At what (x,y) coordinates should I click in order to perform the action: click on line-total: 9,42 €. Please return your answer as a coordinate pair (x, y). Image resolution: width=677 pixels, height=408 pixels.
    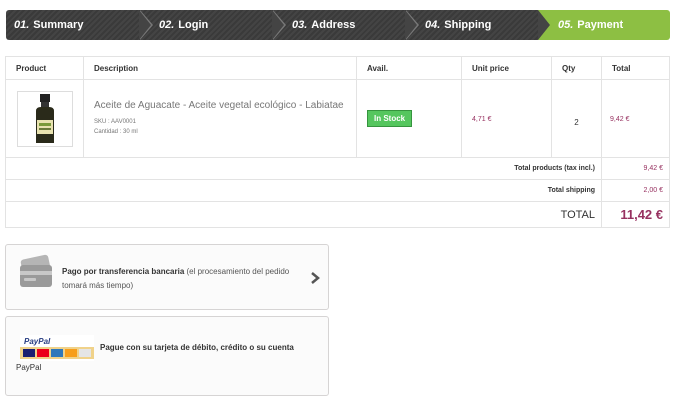
    Looking at the image, I should click on (620, 119).